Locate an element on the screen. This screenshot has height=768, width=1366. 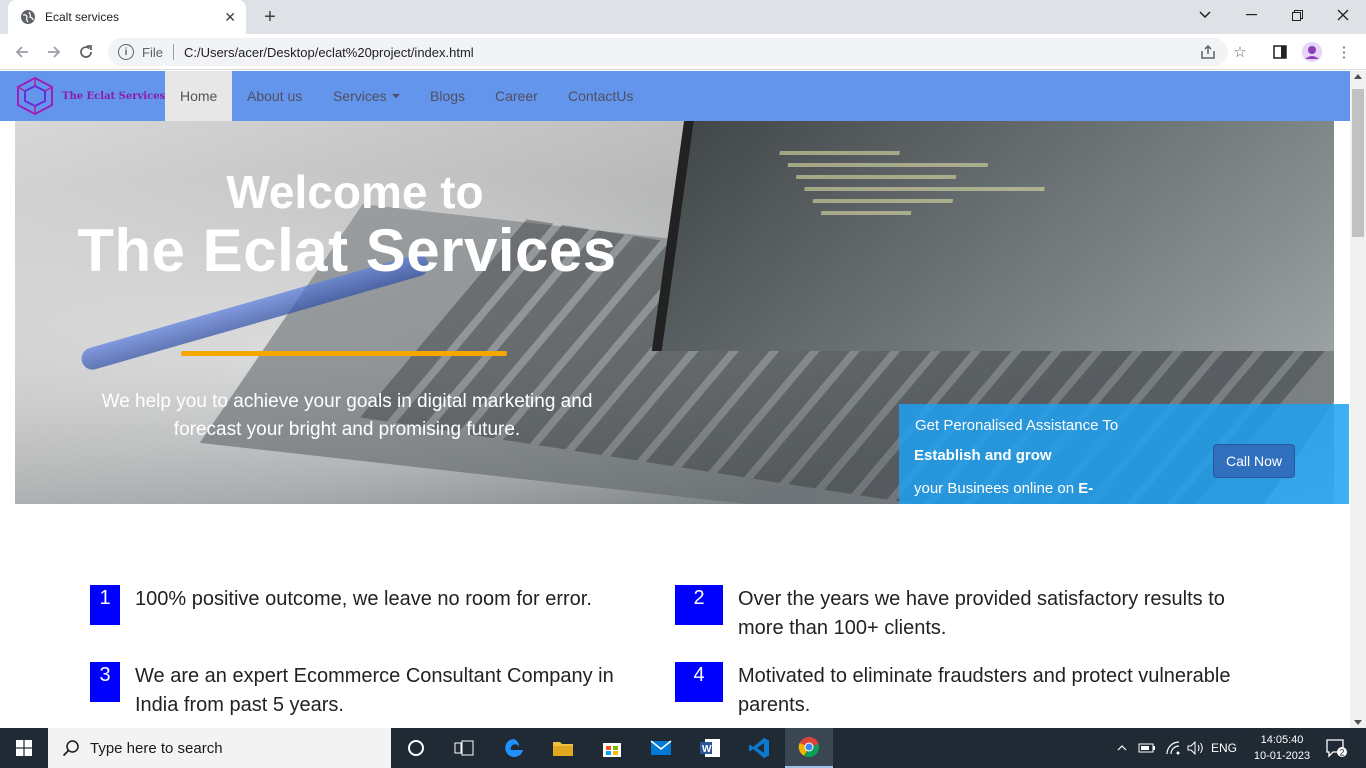
hero-title-line1: Welcome to is located at coordinates (355, 192).